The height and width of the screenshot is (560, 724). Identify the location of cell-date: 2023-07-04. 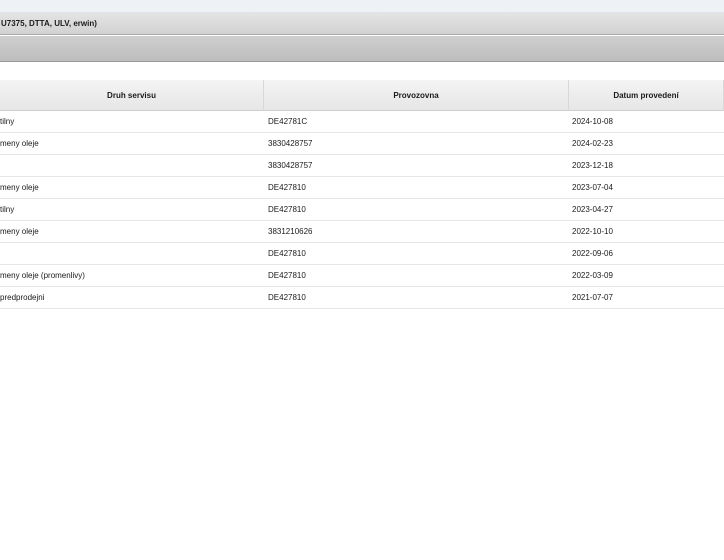
(592, 187).